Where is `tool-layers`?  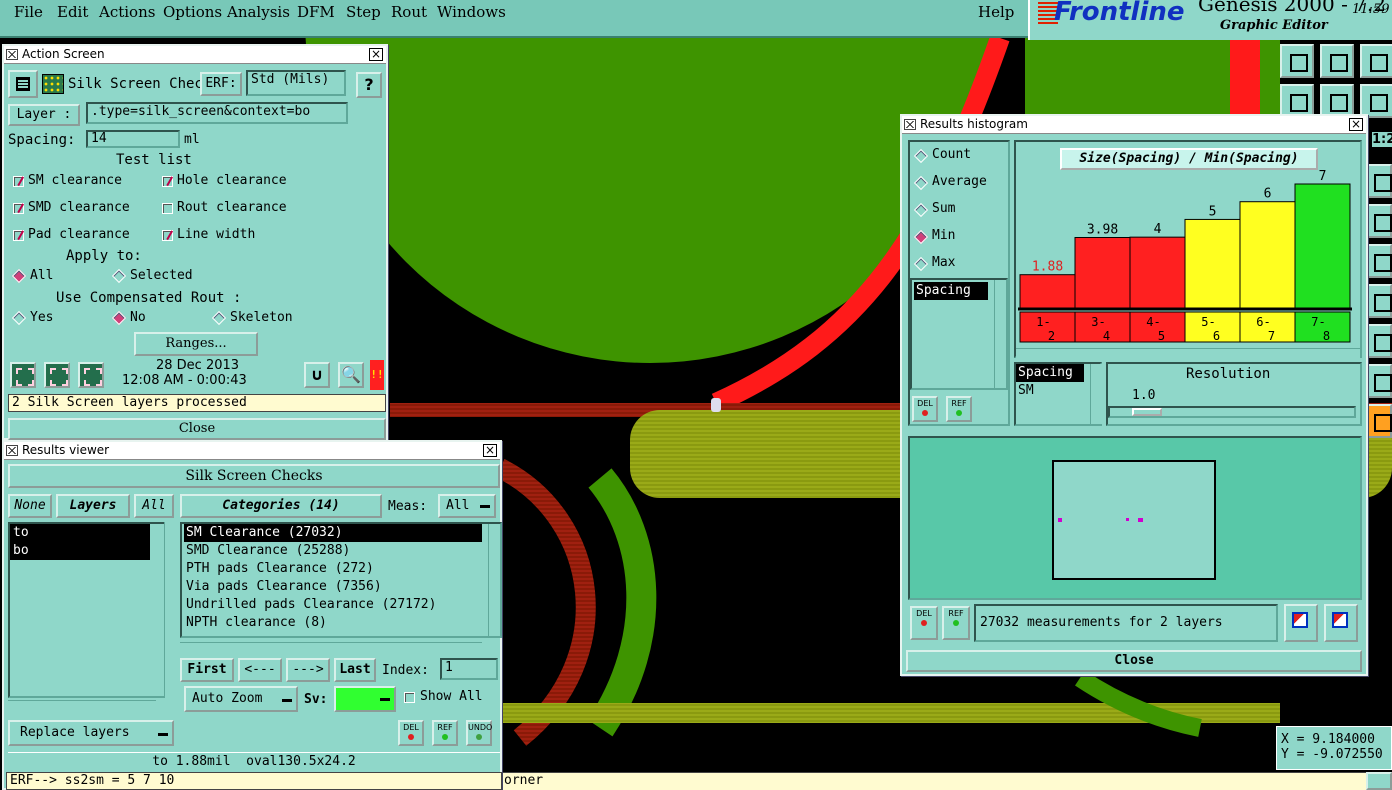
tool-layers is located at coordinates (1378, 181).